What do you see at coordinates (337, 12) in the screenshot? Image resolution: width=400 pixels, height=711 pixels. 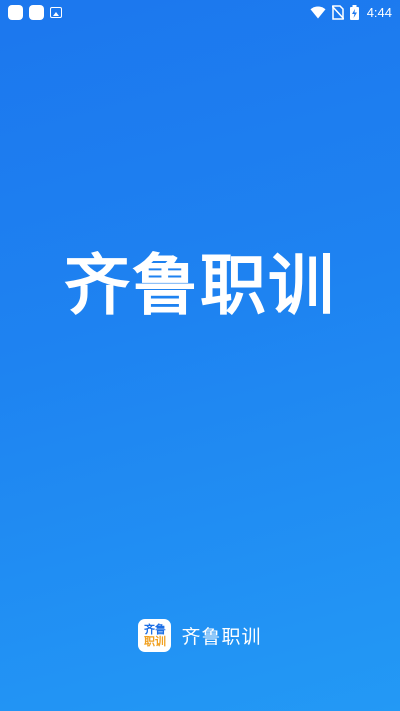 I see `no-sim-icon` at bounding box center [337, 12].